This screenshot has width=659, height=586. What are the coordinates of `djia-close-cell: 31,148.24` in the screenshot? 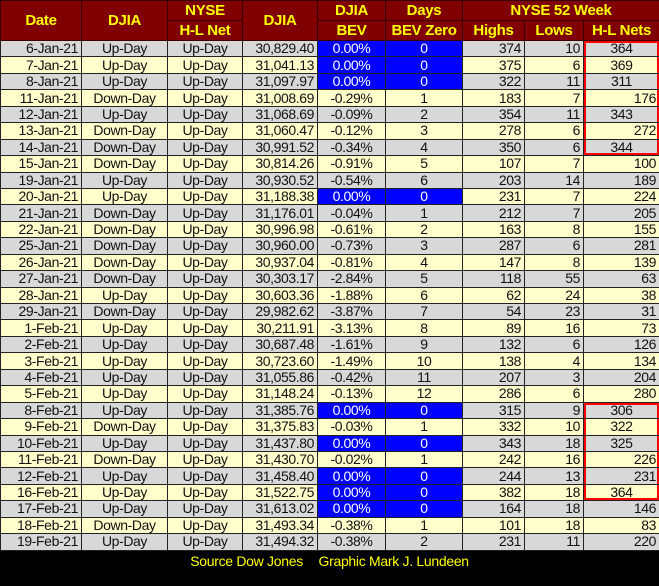 It's located at (280, 394).